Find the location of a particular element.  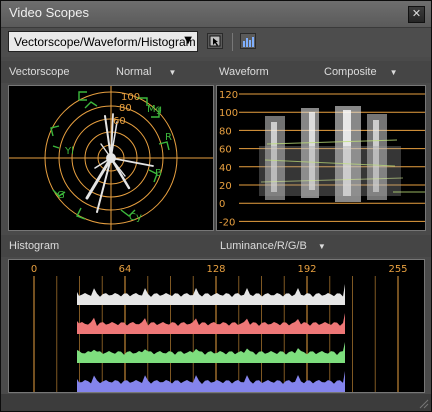

waveform-mode-dropdown: Composite ▼ is located at coordinates (361, 72).